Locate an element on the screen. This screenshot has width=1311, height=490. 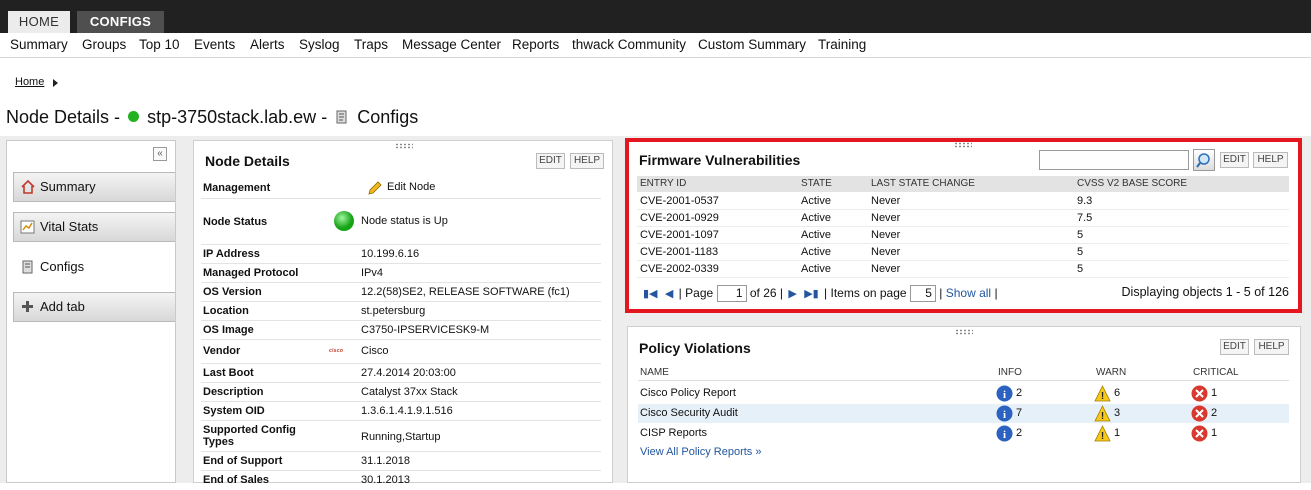
page-title-node: stp-3750stack.lab.ew is located at coordinates (232, 117).